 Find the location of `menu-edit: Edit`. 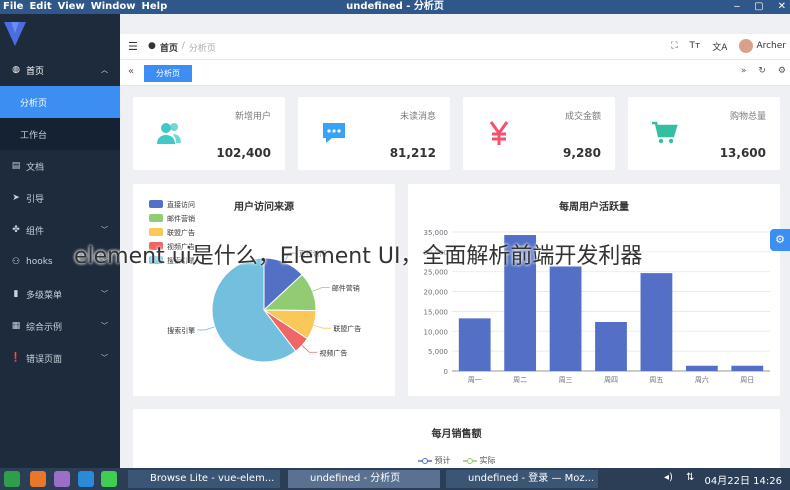

menu-edit: Edit is located at coordinates (40, 7).